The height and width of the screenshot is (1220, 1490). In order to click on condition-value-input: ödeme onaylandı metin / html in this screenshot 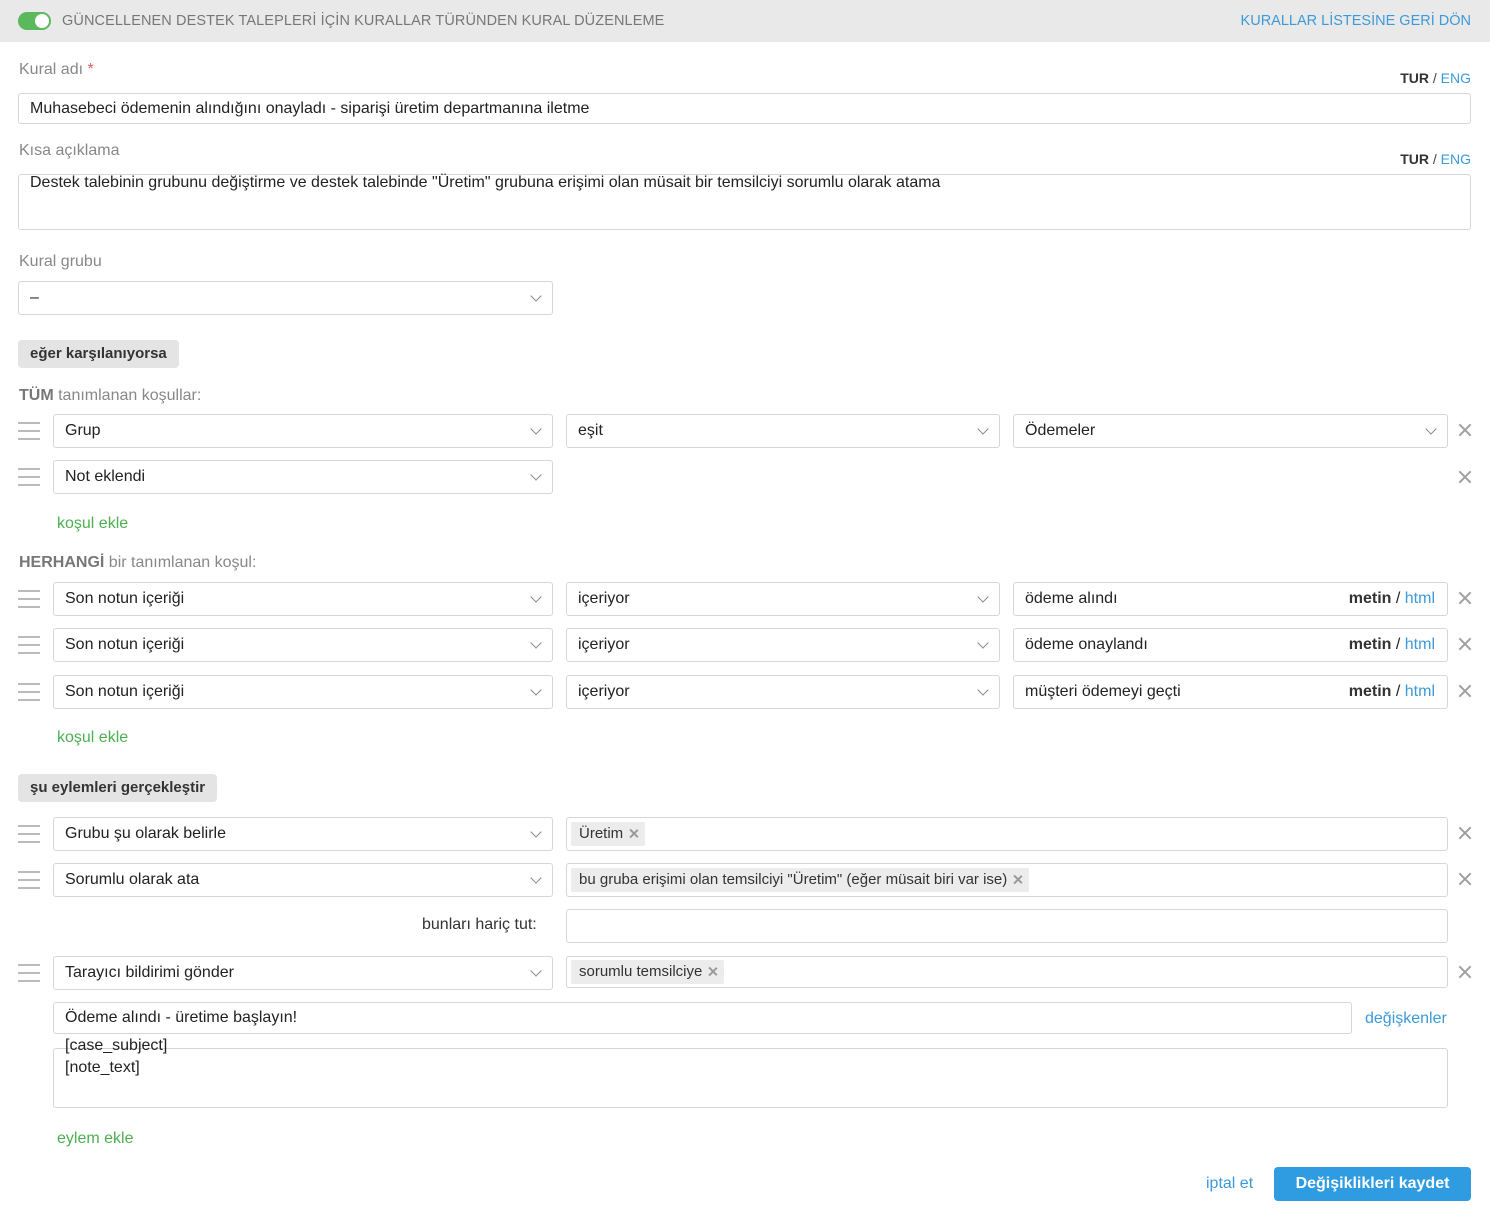, I will do `click(1230, 645)`.